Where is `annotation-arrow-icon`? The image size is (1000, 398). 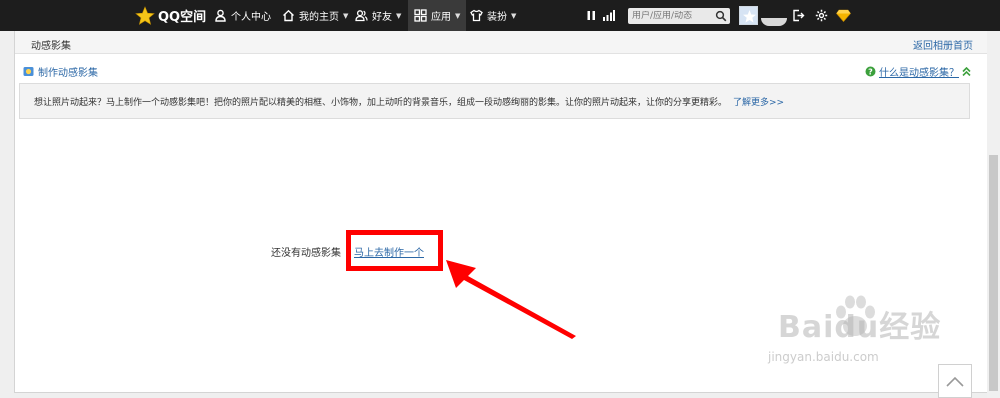
annotation-arrow-icon is located at coordinates (511, 299).